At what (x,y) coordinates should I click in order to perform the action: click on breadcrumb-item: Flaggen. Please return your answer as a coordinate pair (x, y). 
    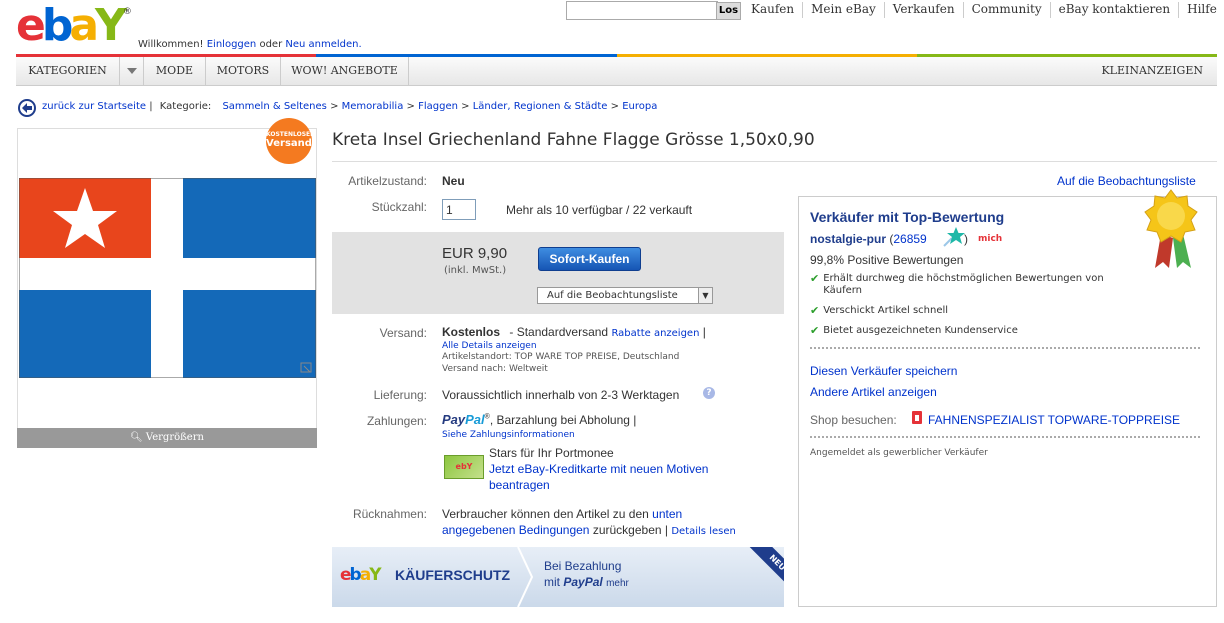
    Looking at the image, I should click on (438, 106).